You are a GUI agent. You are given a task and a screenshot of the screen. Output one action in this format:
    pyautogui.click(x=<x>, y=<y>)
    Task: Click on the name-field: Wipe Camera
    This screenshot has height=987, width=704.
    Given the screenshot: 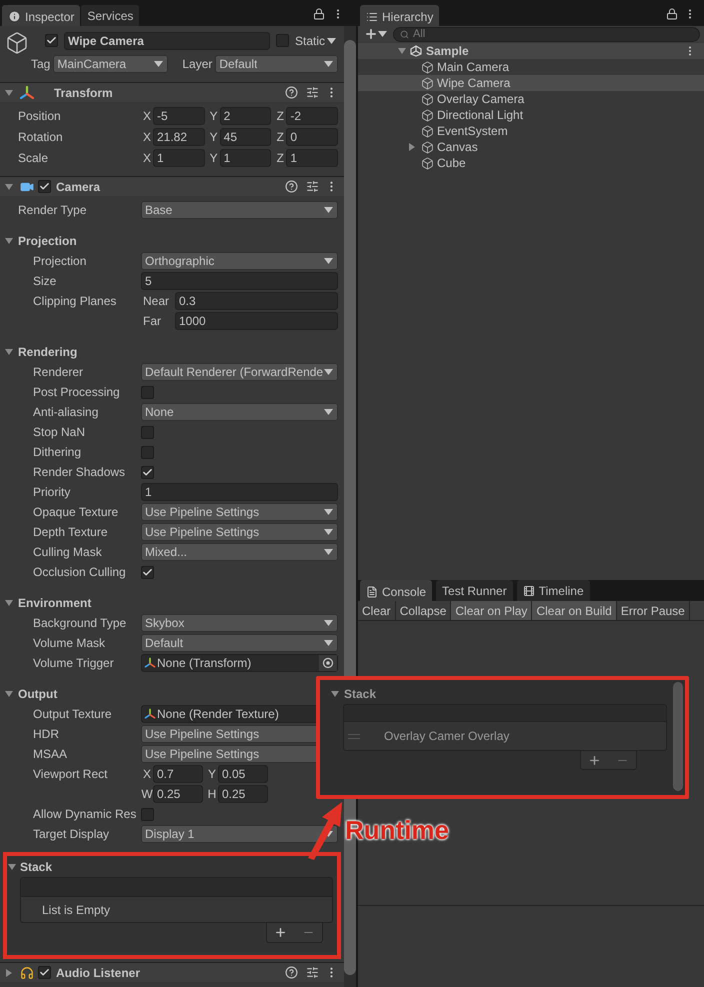 What is the action you would take?
    pyautogui.click(x=167, y=41)
    